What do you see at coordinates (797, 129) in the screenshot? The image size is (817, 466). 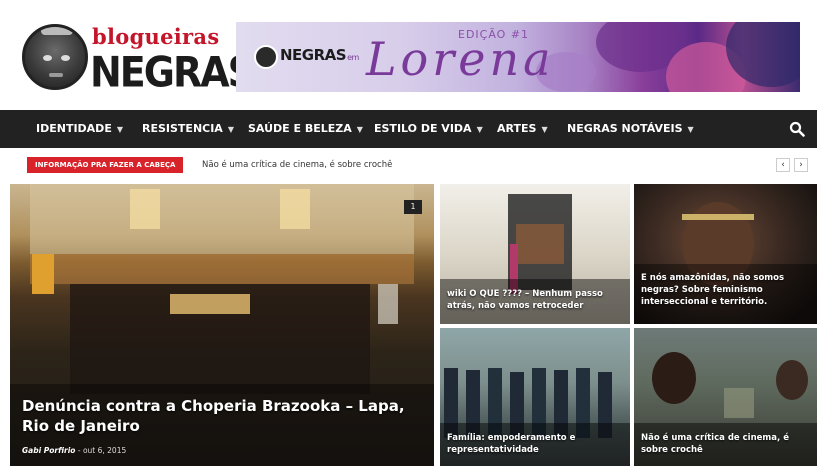 I see `search-icon` at bounding box center [797, 129].